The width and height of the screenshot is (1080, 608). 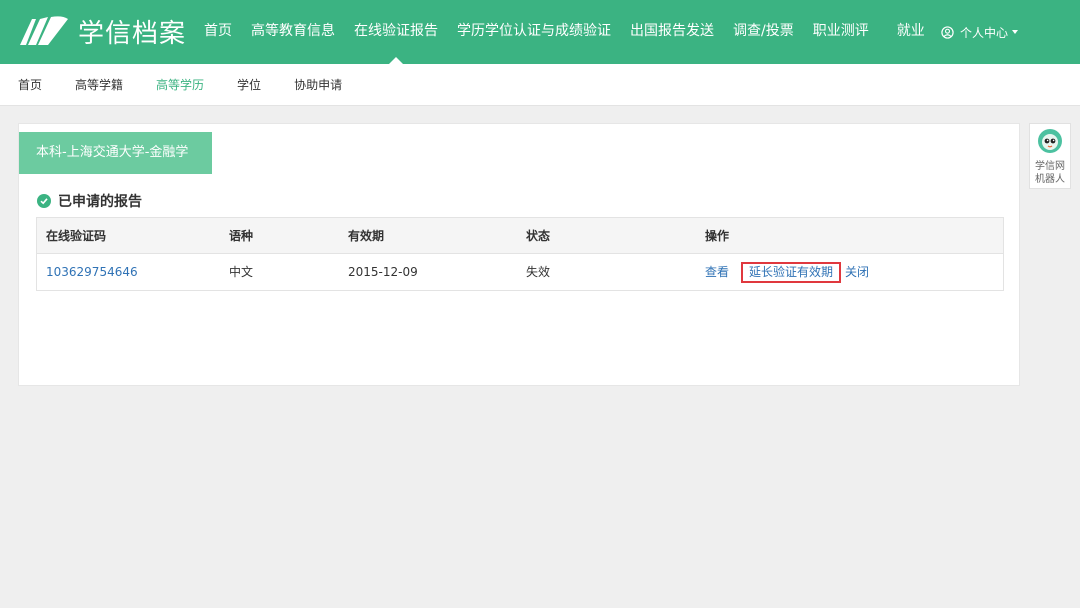 I want to click on column-header-code: 在线验证码, so click(x=76, y=236).